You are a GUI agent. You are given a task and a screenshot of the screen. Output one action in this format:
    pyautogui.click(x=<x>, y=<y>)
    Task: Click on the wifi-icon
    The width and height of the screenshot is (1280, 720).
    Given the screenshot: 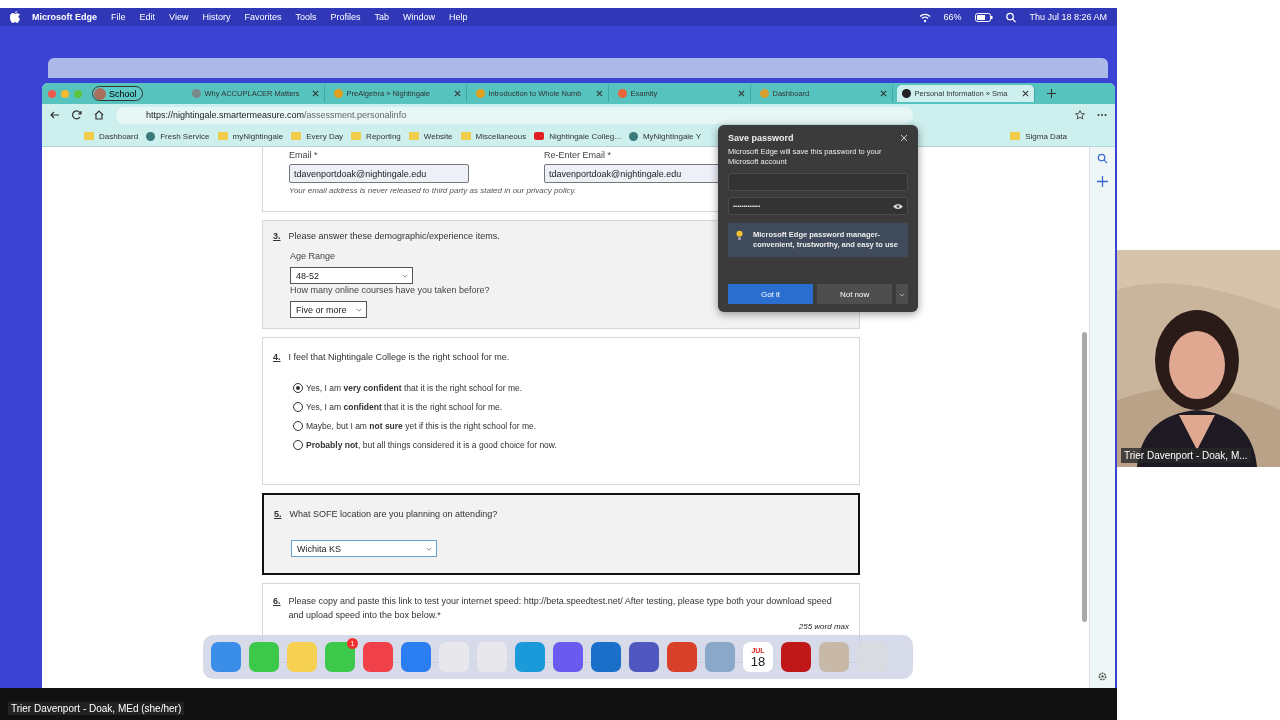 What is the action you would take?
    pyautogui.click(x=925, y=17)
    